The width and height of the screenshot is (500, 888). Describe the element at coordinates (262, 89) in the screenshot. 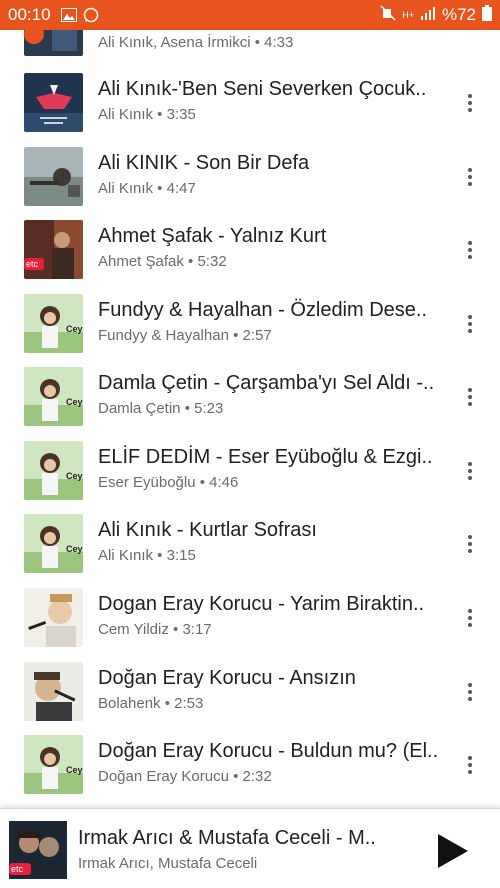

I see `song-title: Ali Kınık-'Ben Seni Severken Çocuk..` at that location.